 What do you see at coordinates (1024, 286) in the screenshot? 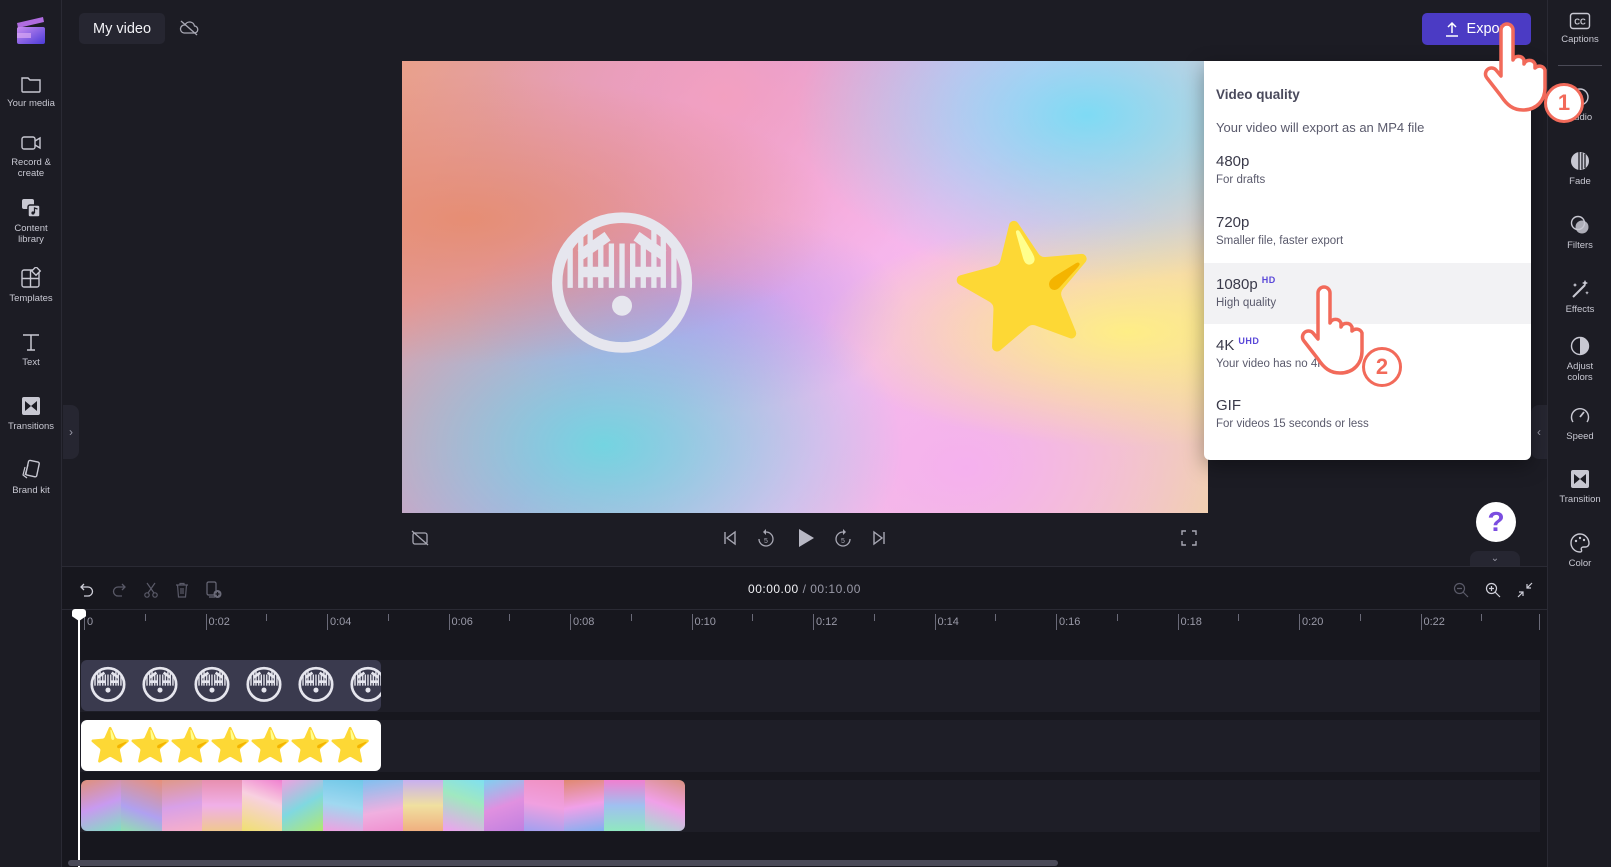
I see `star-sticker: ⭐` at bounding box center [1024, 286].